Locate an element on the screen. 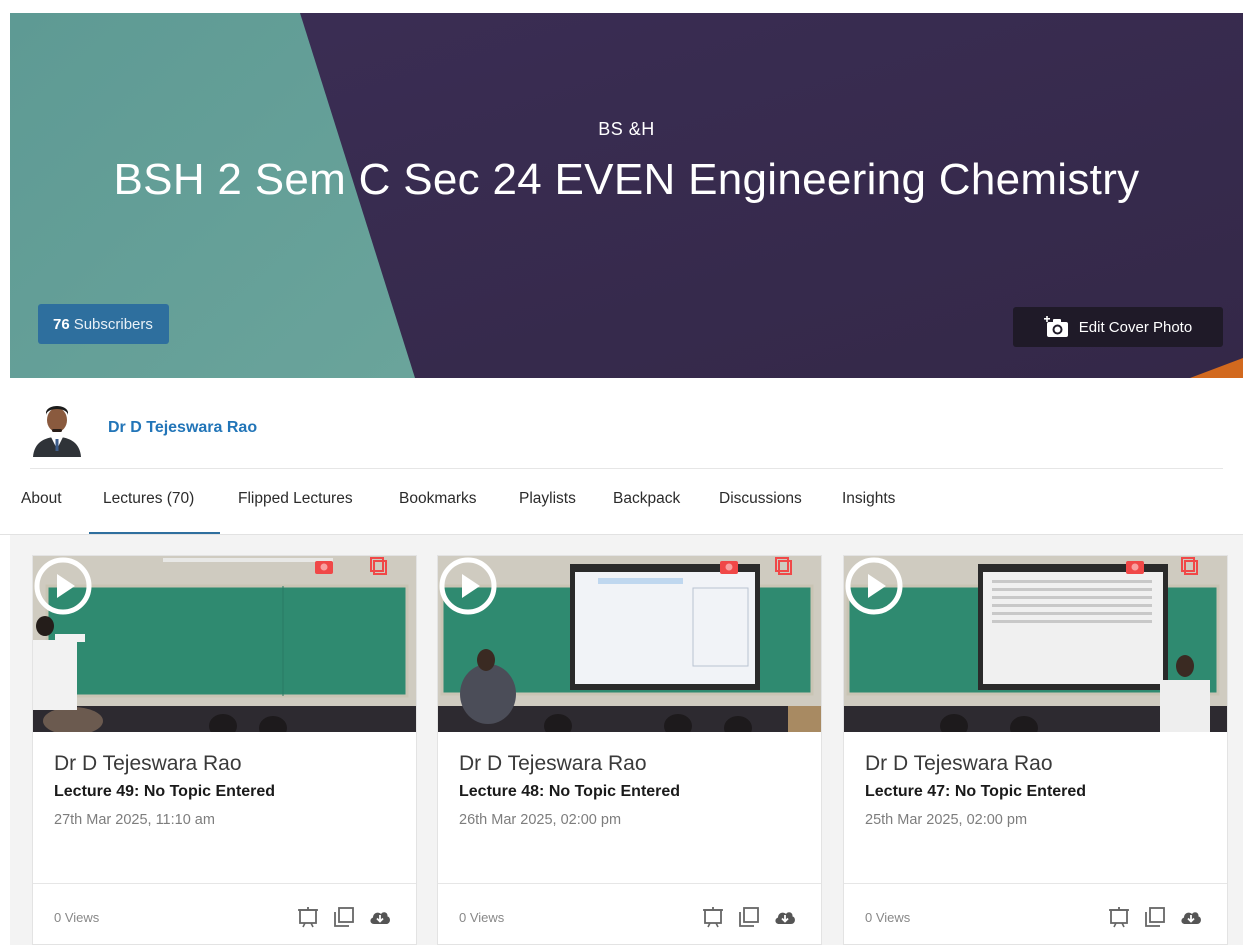  tab-flipped-lectures: Flipped Lectures is located at coordinates (295, 499).